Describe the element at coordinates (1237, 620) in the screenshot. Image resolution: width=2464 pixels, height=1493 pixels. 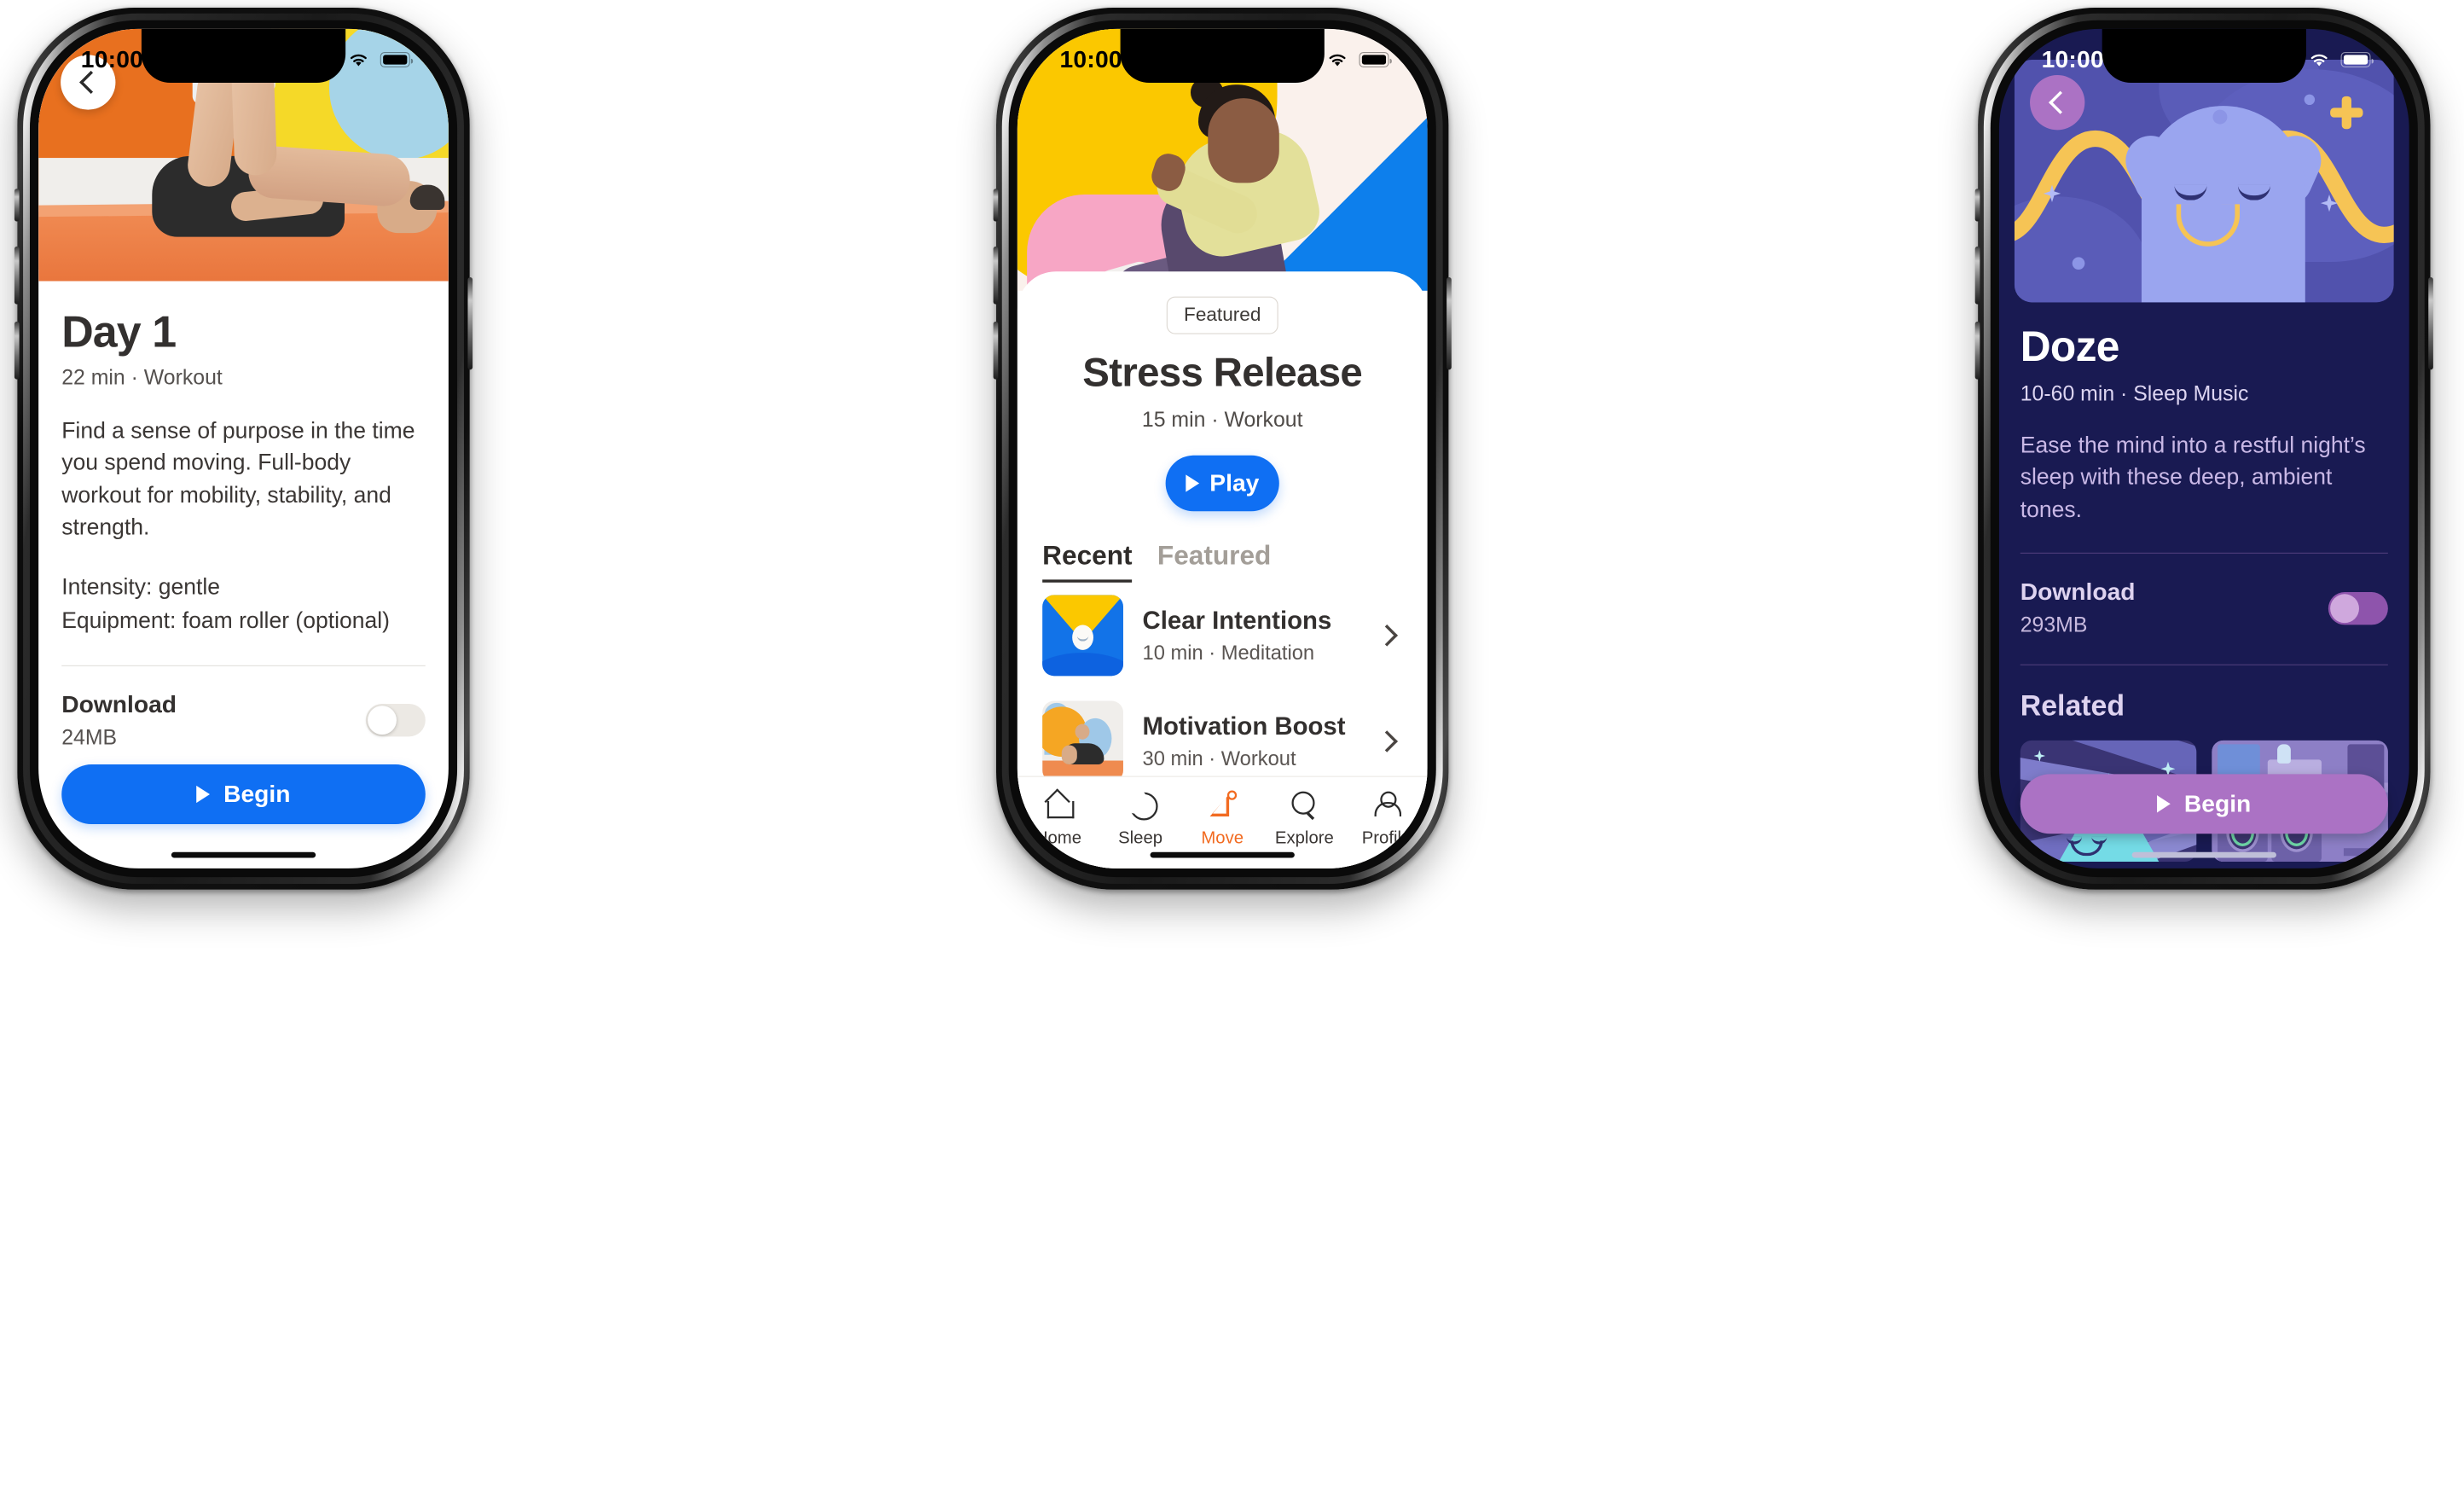
I see `list-item-title: Clear Intentions` at that location.